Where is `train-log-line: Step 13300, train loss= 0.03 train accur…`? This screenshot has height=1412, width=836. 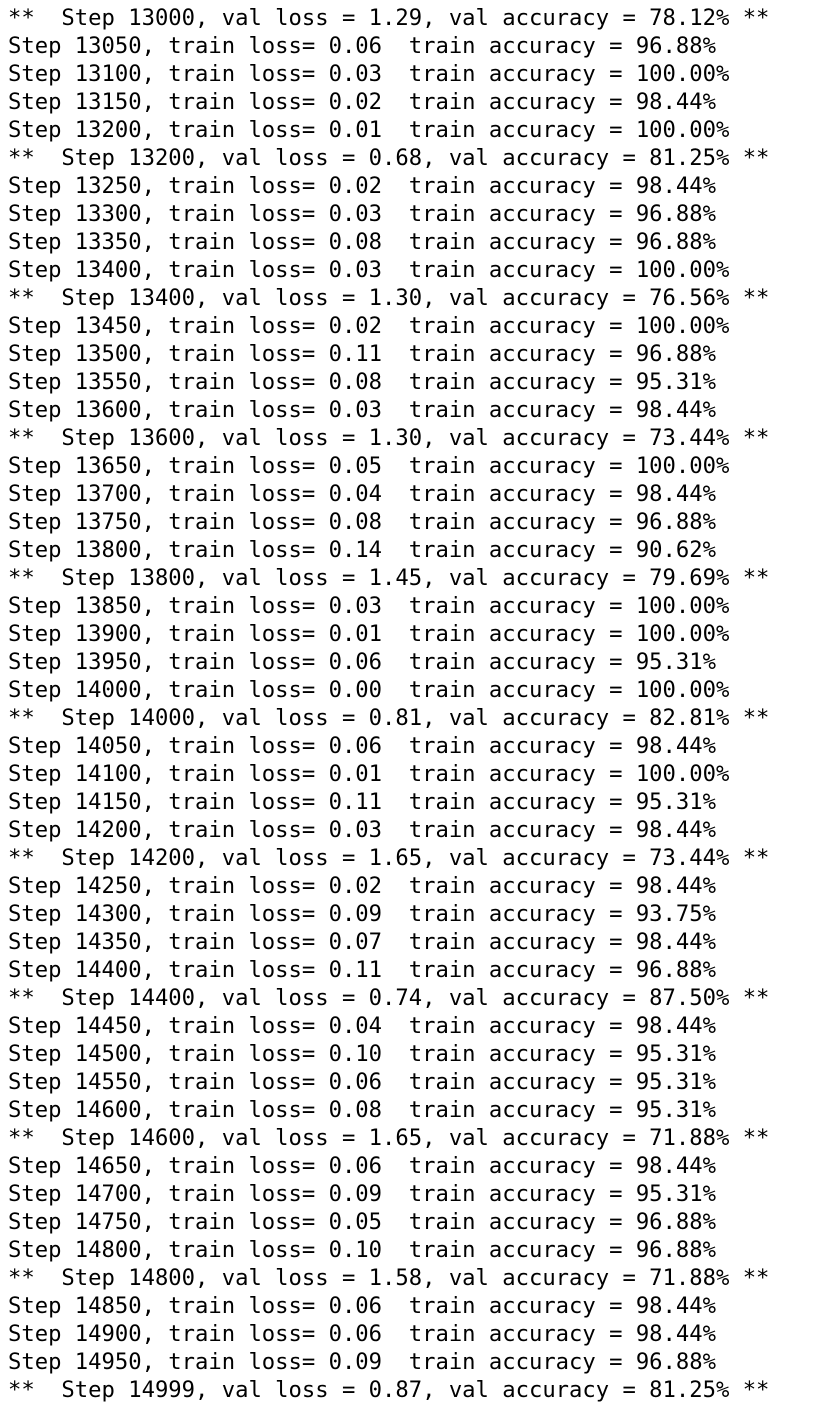
train-log-line: Step 13300, train loss= 0.03 train accur… is located at coordinates (362, 214).